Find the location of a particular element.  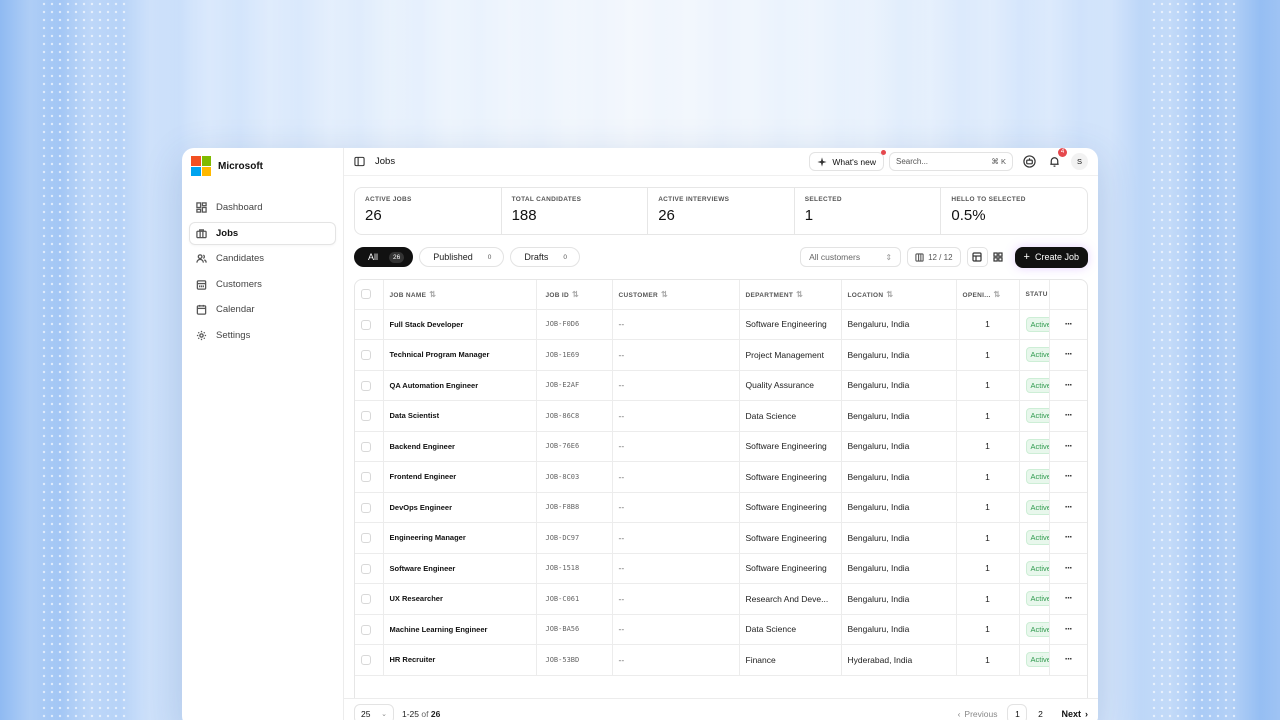

whats-new-button: What's new is located at coordinates (847, 160).